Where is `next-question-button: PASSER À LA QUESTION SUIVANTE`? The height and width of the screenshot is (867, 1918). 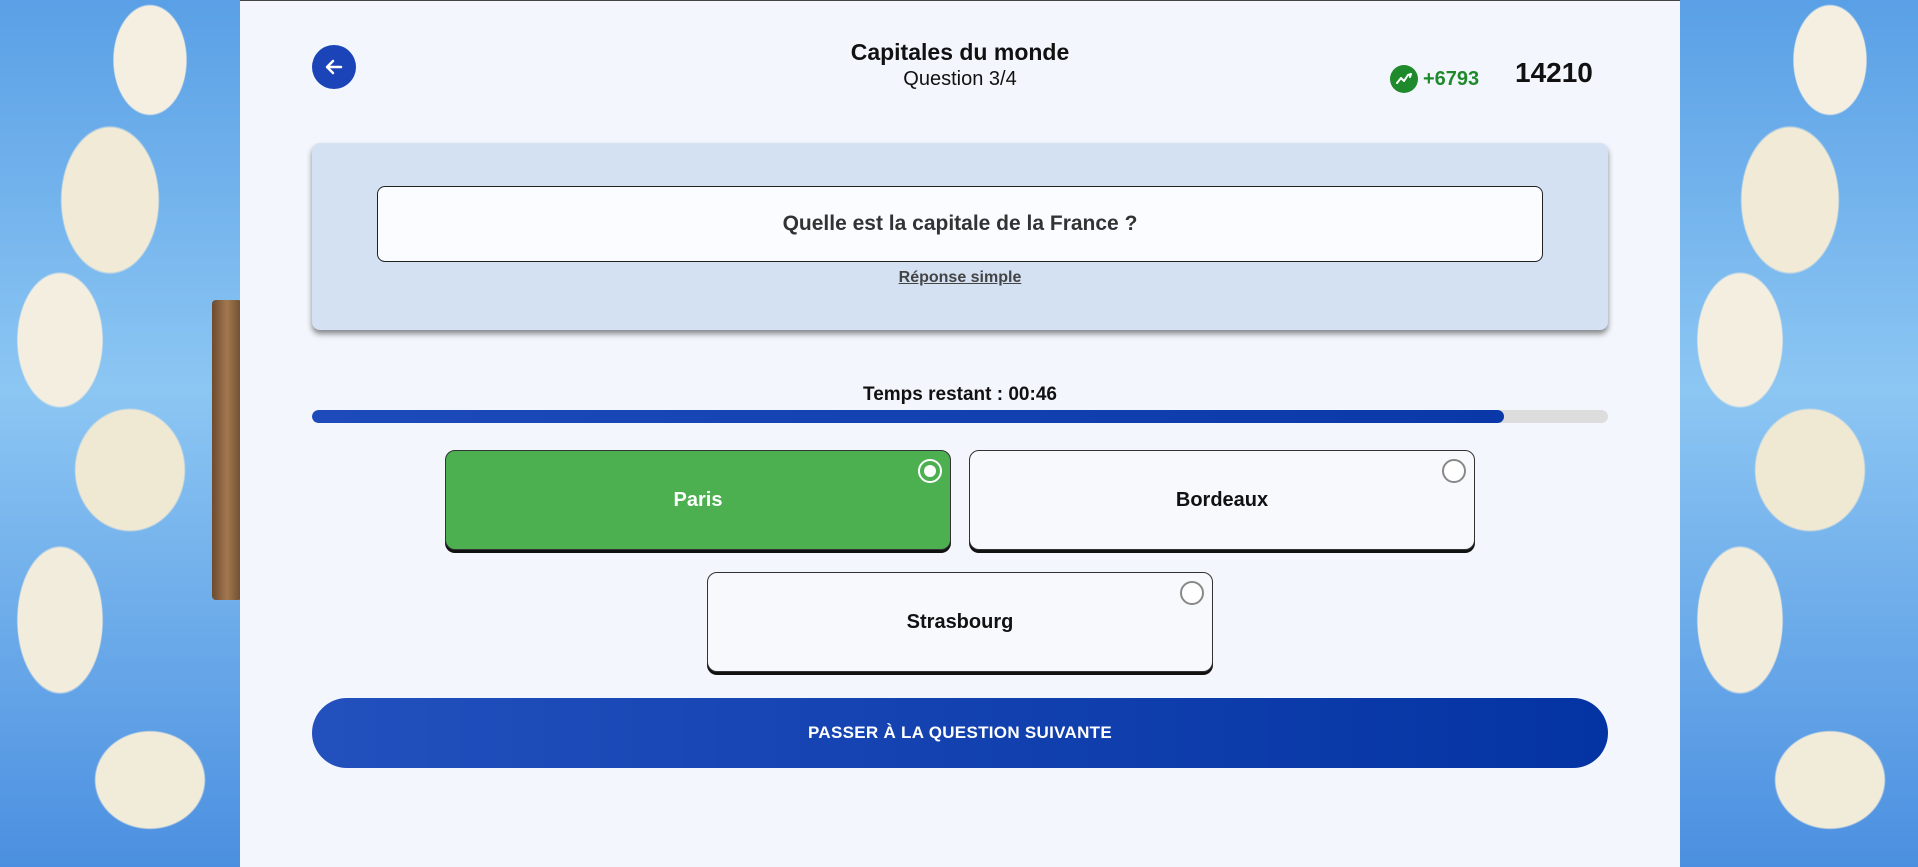
next-question-button: PASSER À LA QUESTION SUIVANTE is located at coordinates (960, 733).